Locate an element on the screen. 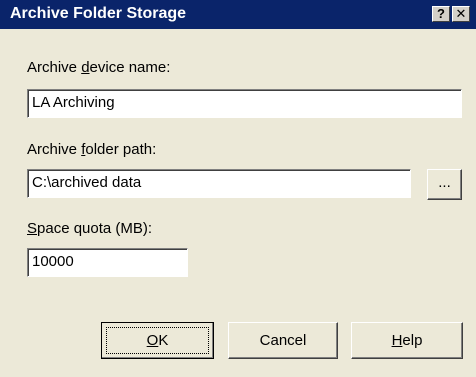 This screenshot has height=377, width=476. device-name-label: Archive device name: is located at coordinates (99, 67).